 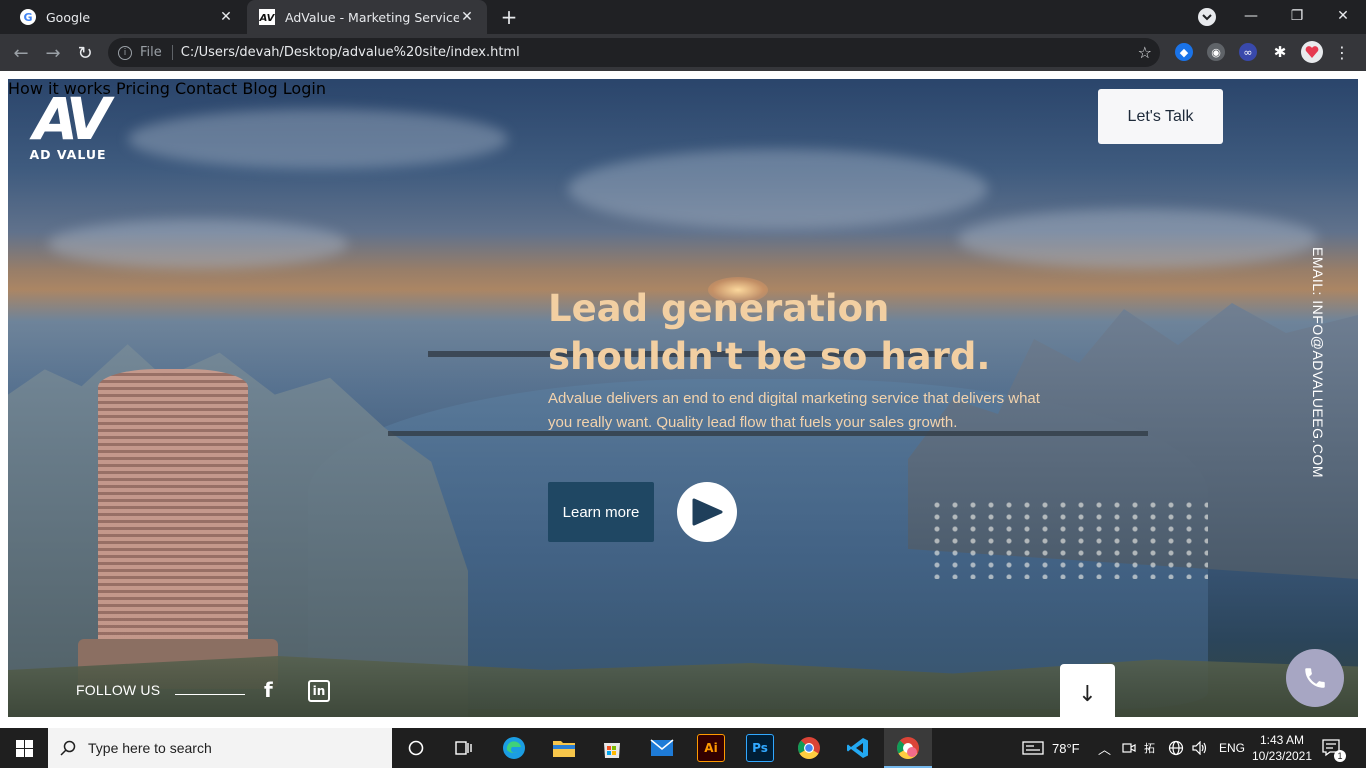 I want to click on extension-infinity-icon: ∞, so click(x=1248, y=52).